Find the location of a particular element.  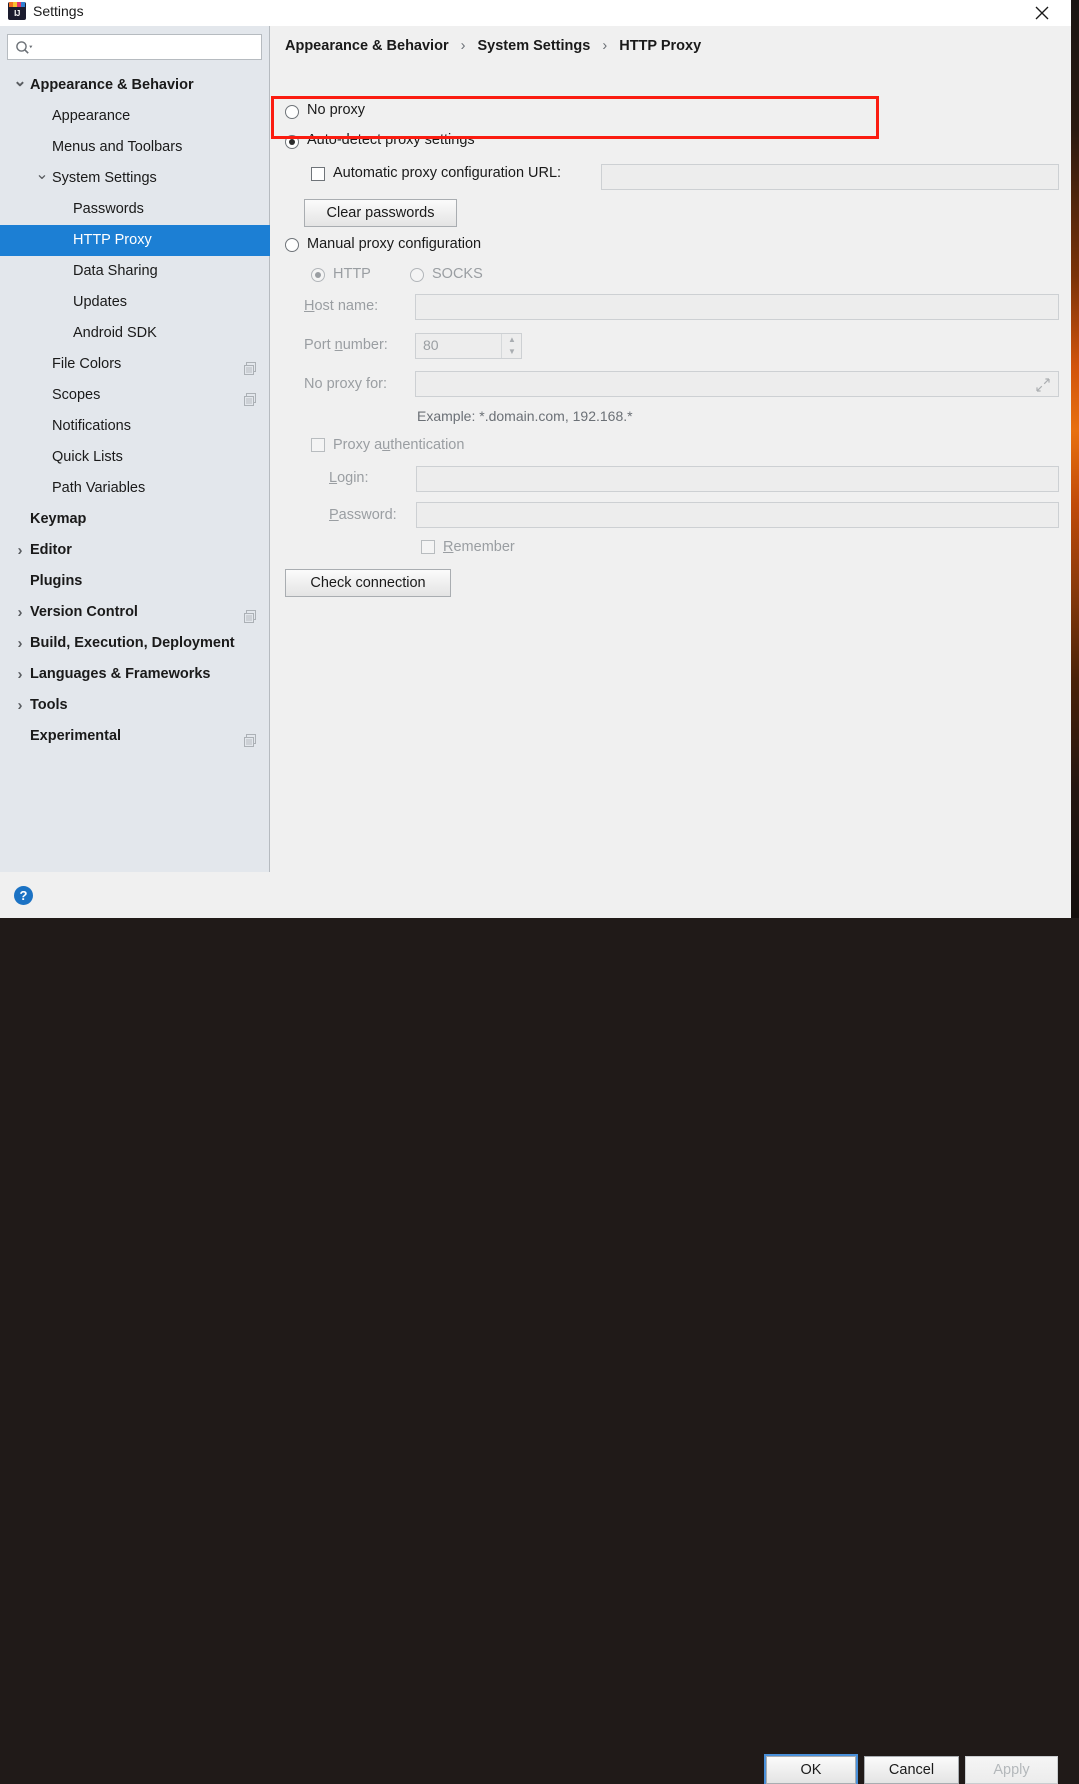

sidebar-item-label: File Colors is located at coordinates (87, 364).